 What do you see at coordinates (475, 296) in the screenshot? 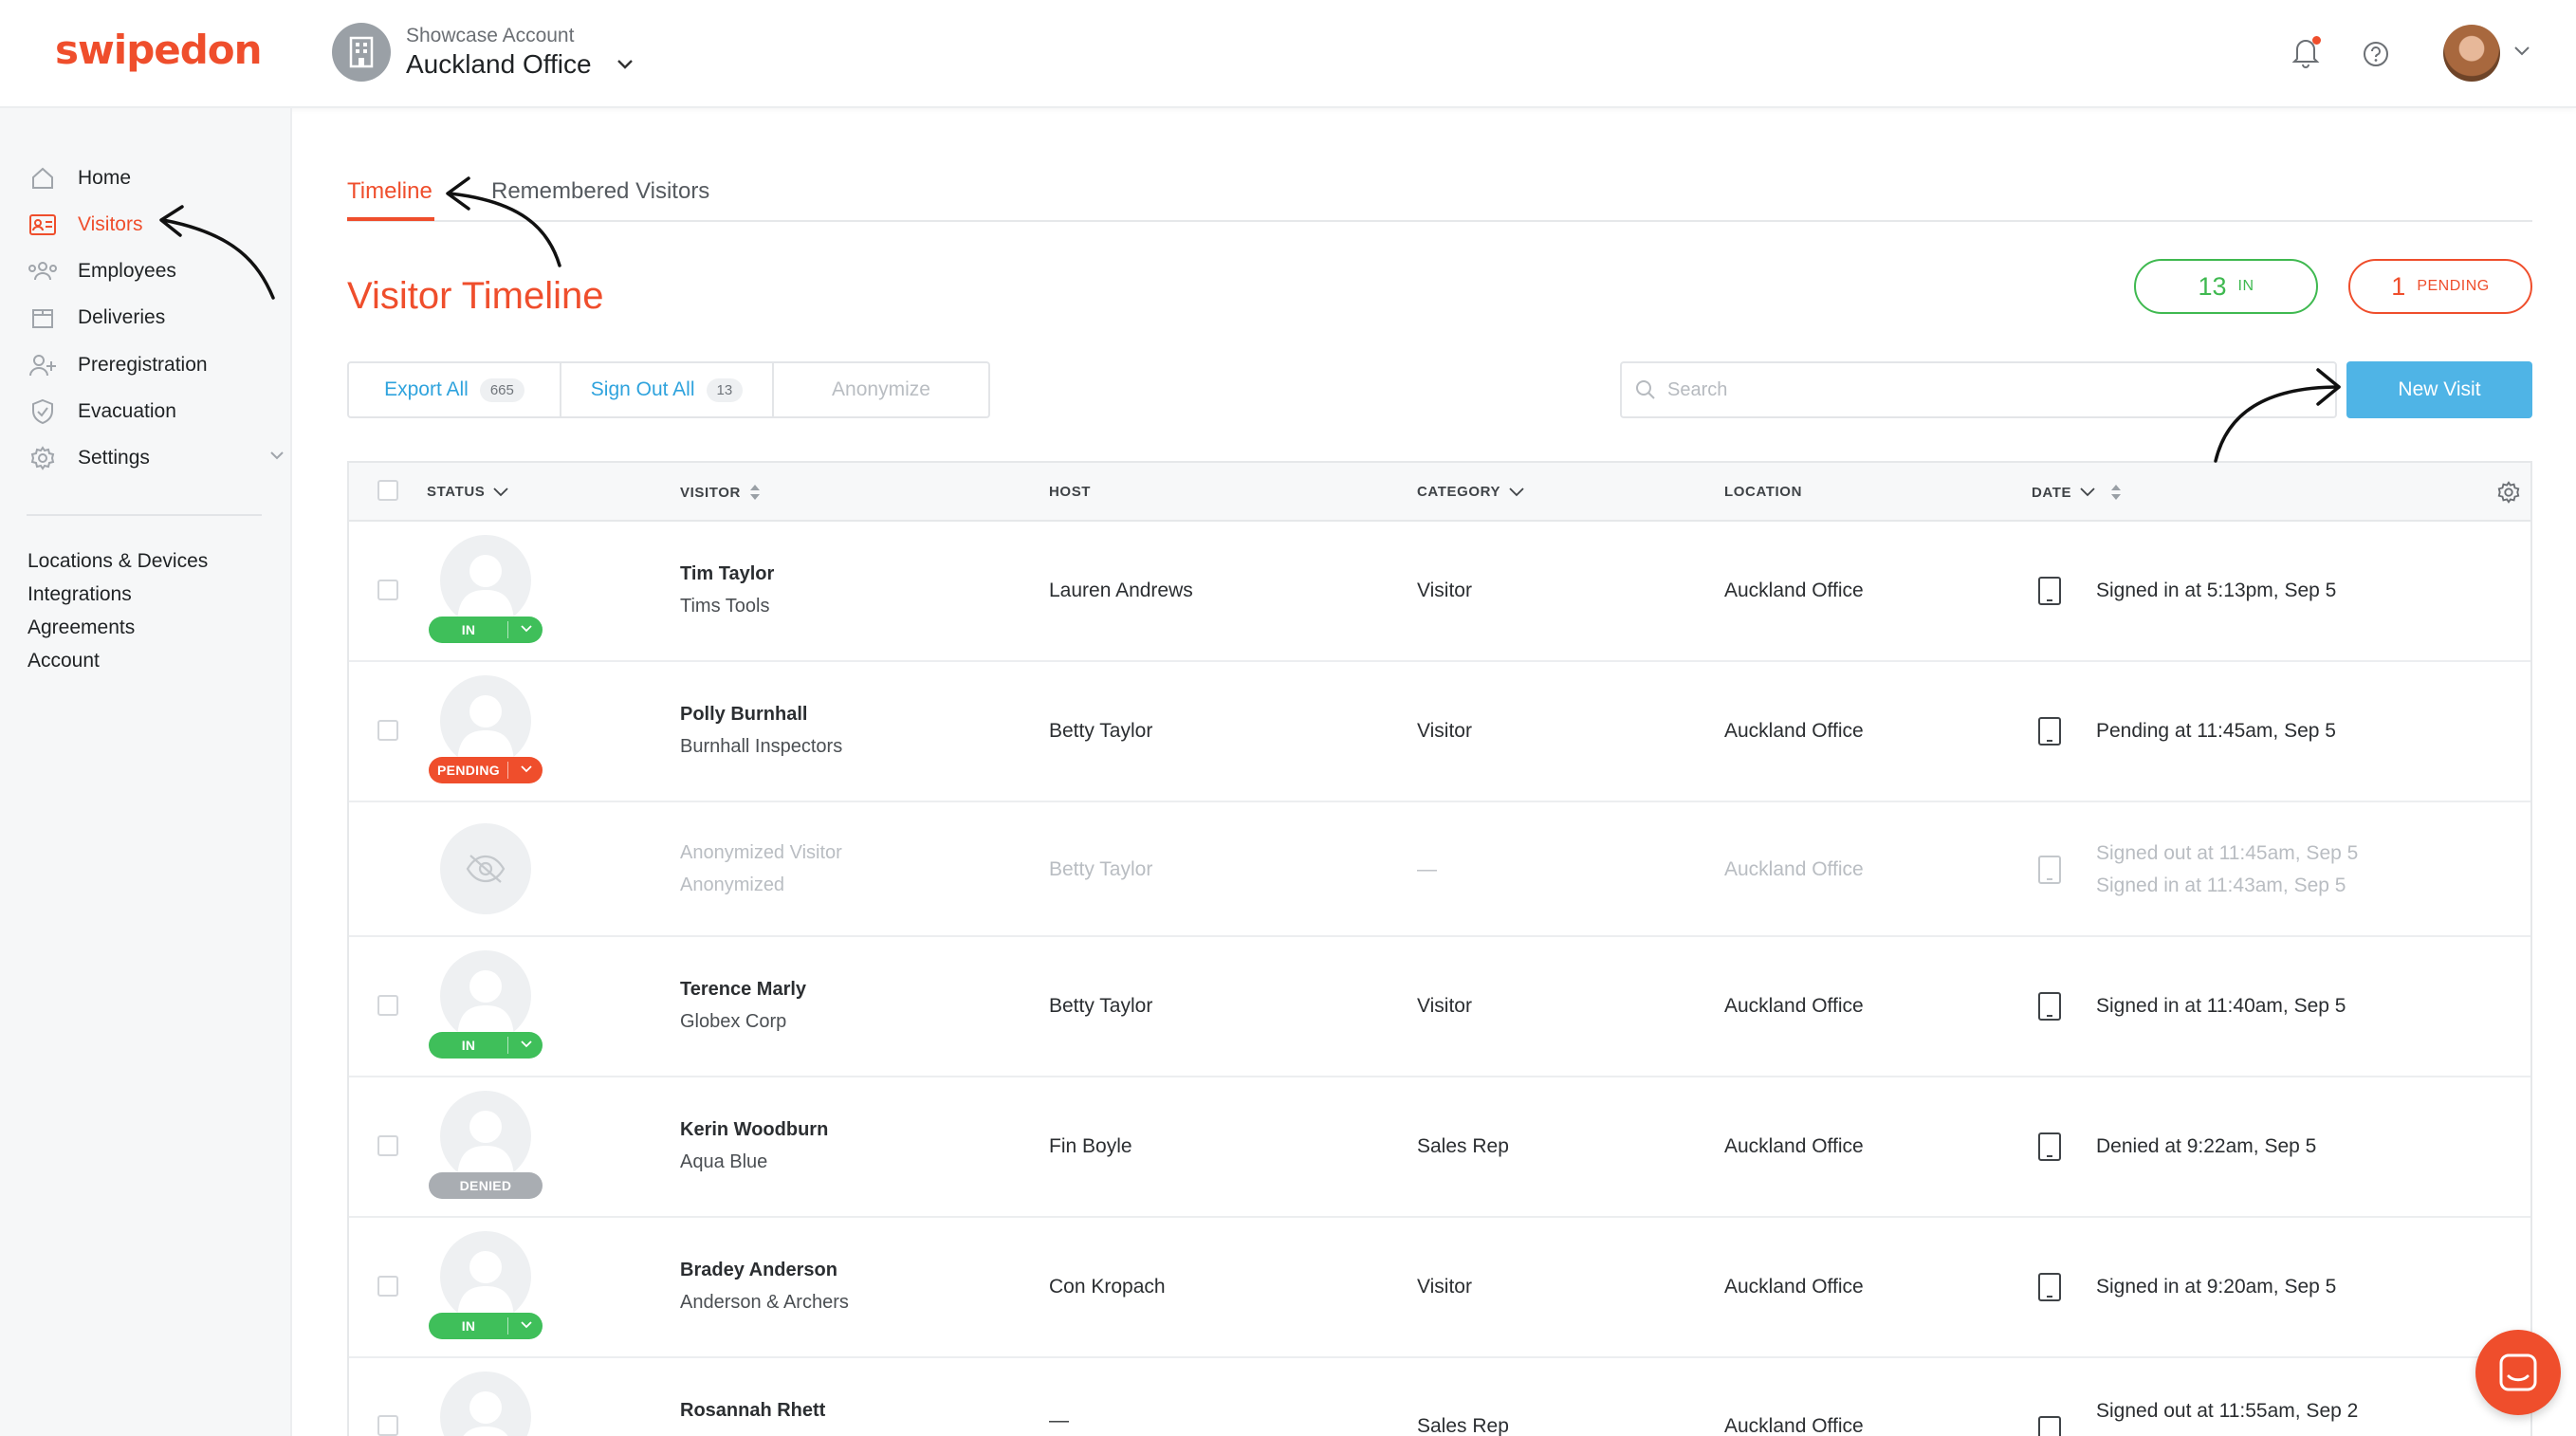
I see `page-title: Visitor Timeline` at bounding box center [475, 296].